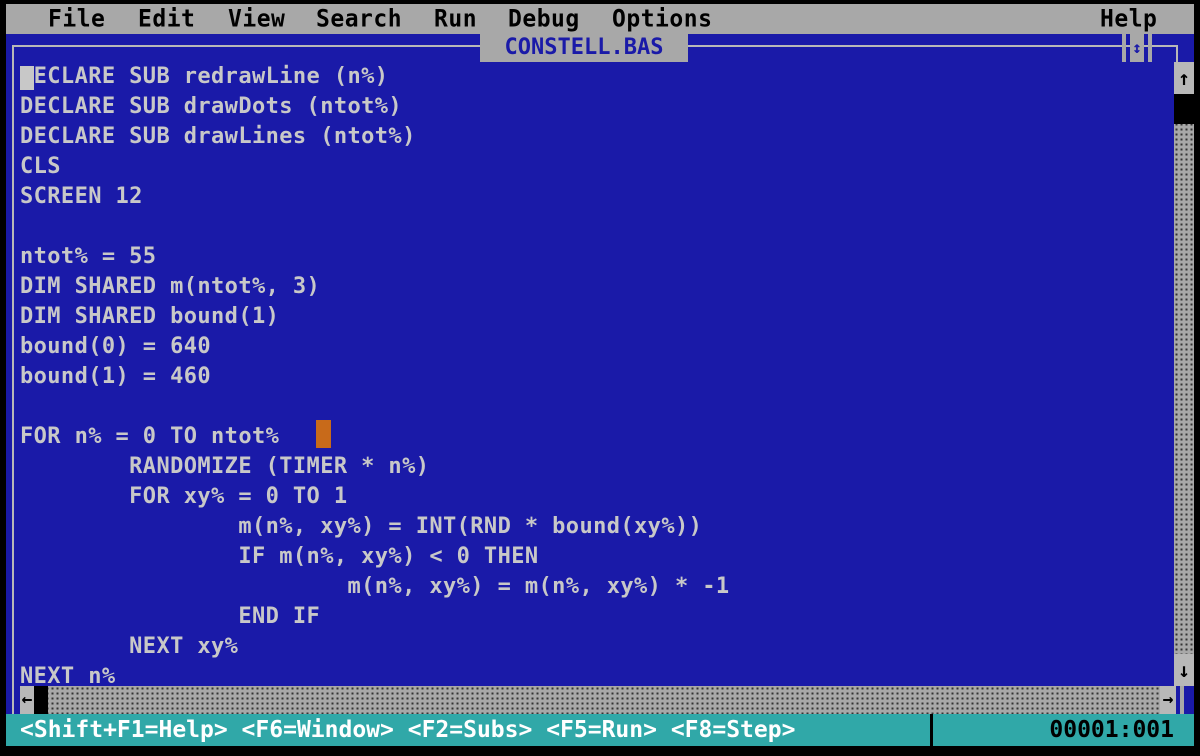  What do you see at coordinates (598, 700) in the screenshot?
I see `horizontal-scrollbar: ← →` at bounding box center [598, 700].